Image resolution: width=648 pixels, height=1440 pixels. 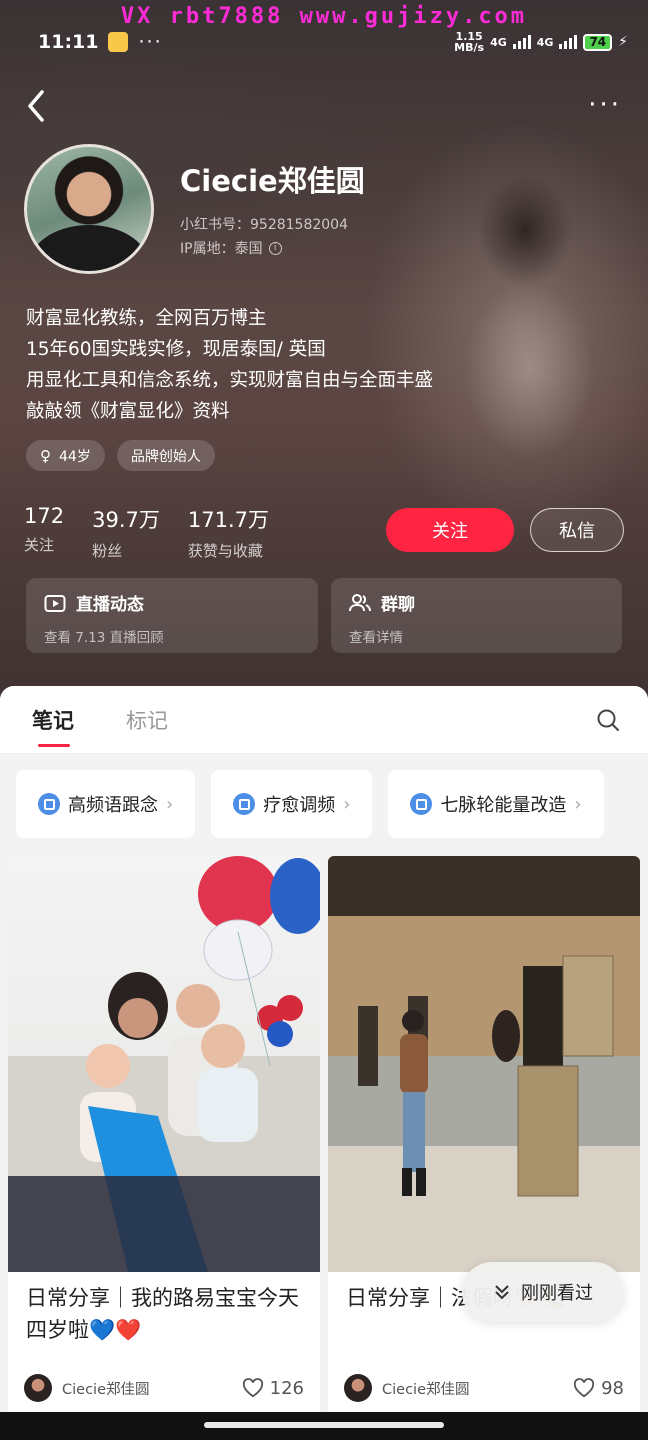 What do you see at coordinates (292, 804) in the screenshot?
I see `collection-item: 疗愈调频 ›` at bounding box center [292, 804].